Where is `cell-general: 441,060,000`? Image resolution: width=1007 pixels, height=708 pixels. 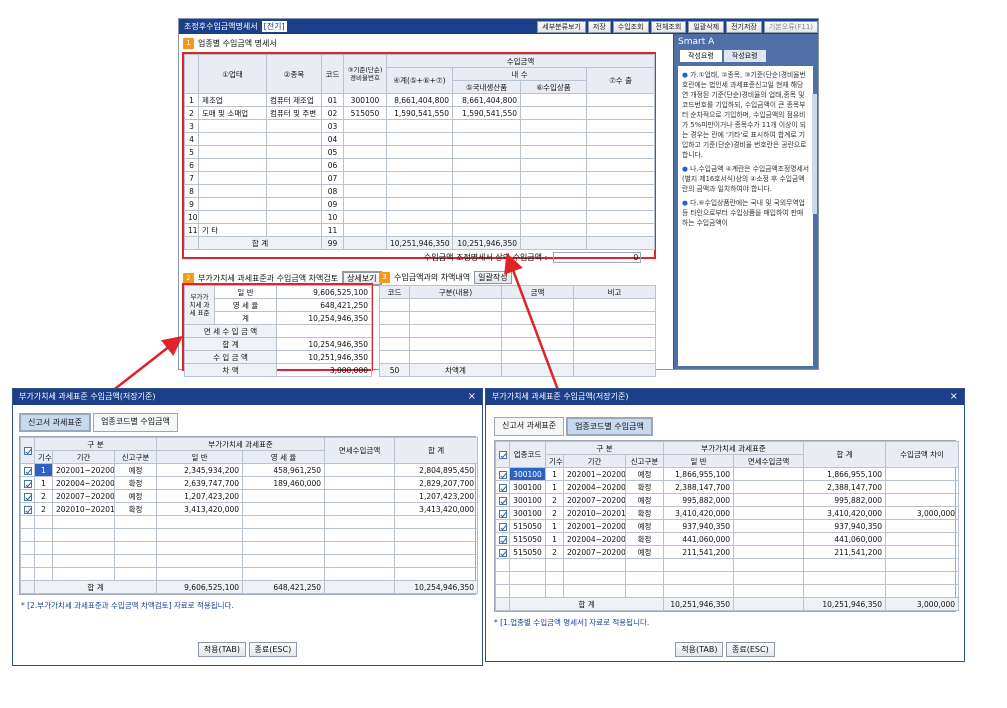
cell-general: 441,060,000 is located at coordinates (699, 539).